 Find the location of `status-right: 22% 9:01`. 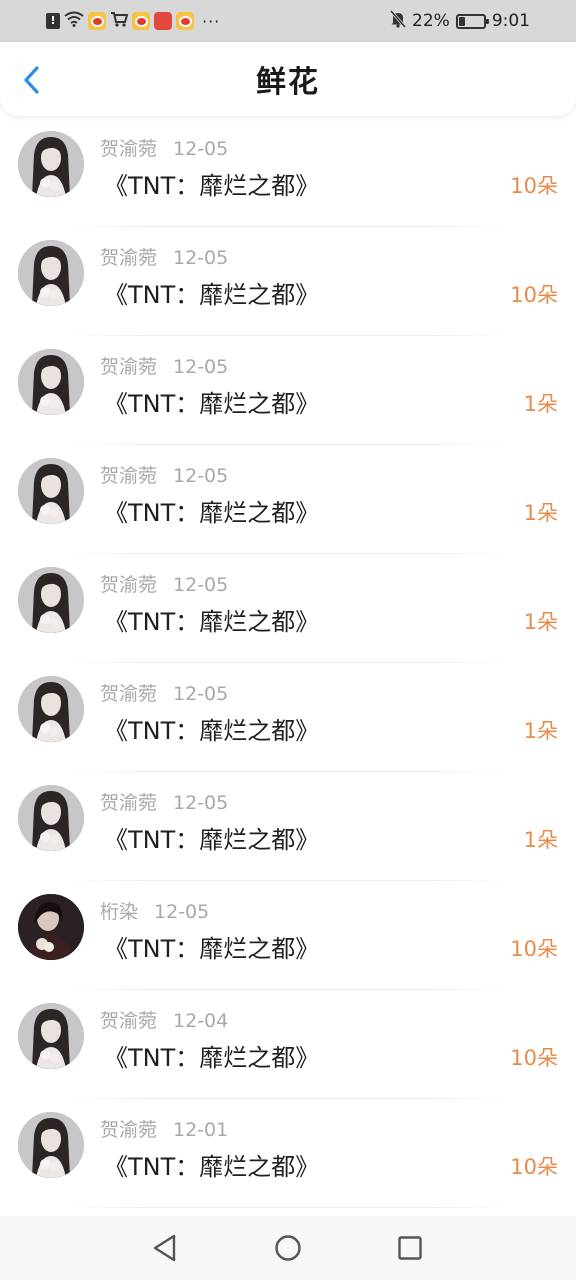

status-right: 22% 9:01 is located at coordinates (459, 21).